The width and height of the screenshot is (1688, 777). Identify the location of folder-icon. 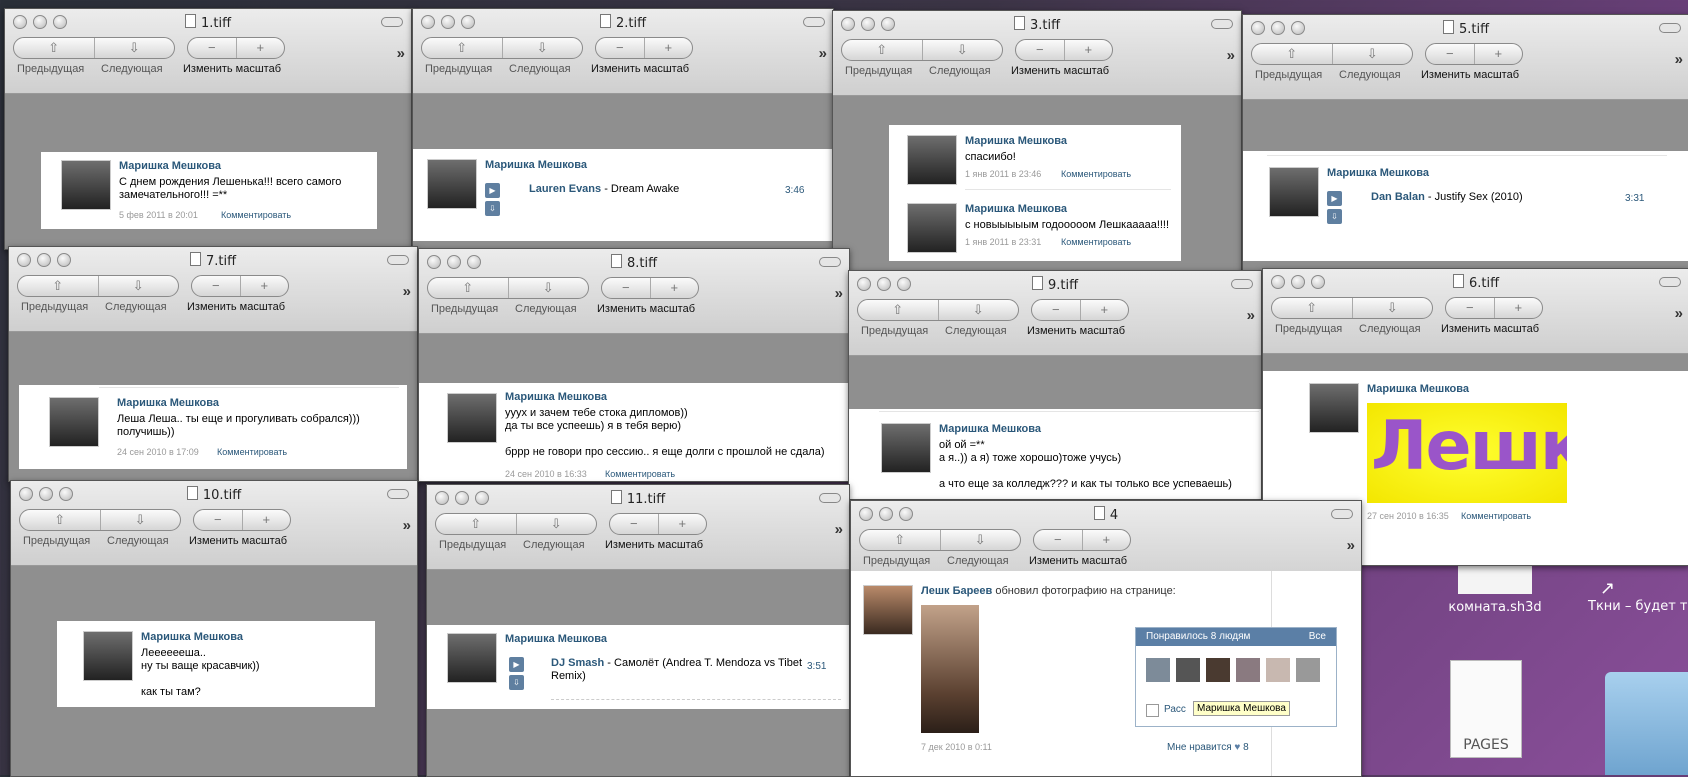
(1646, 723).